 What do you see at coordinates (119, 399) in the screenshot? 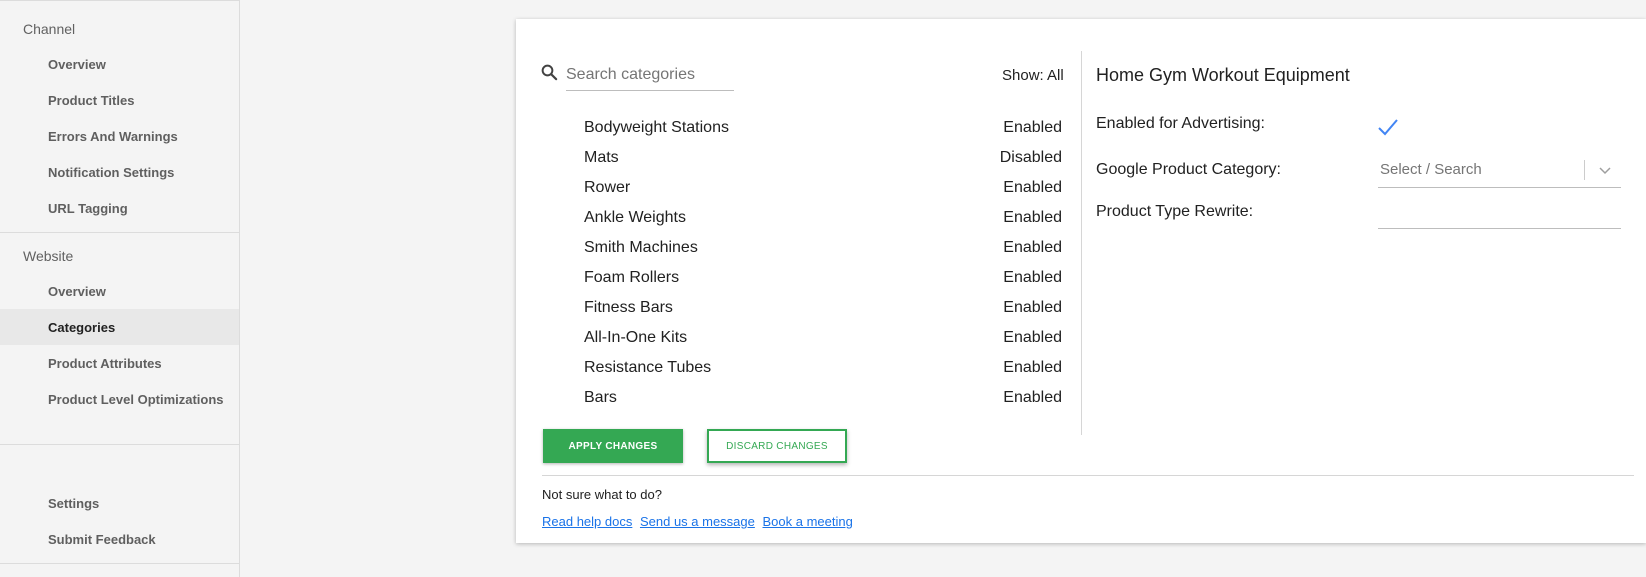
I see `sidebar-item-product-level-optimizations: Product Level Optimizations` at bounding box center [119, 399].